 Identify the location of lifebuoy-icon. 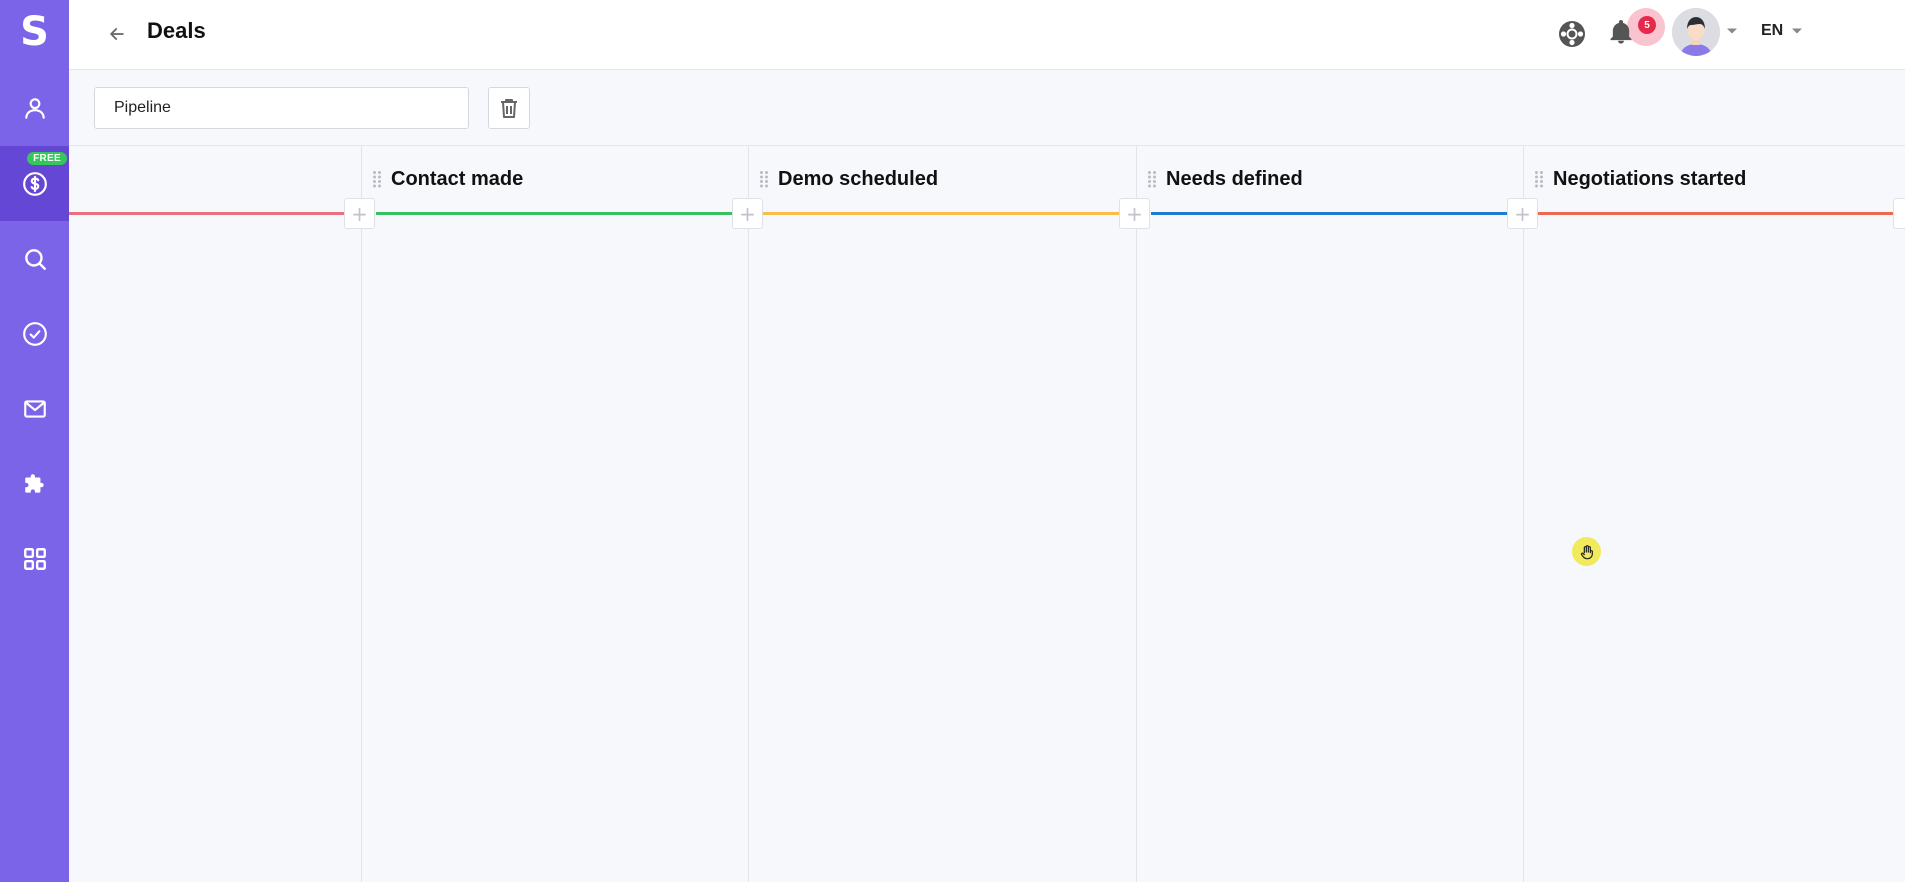
(1572, 34).